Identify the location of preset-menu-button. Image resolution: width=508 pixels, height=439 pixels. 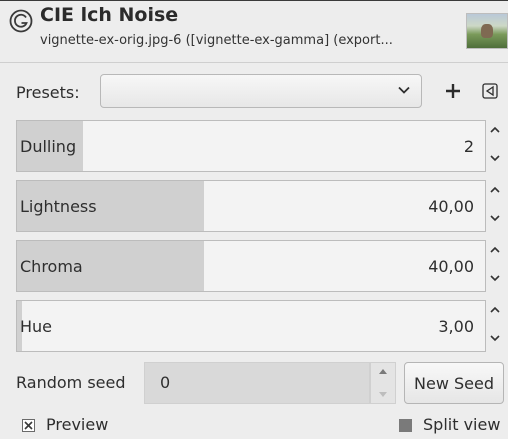
(490, 91).